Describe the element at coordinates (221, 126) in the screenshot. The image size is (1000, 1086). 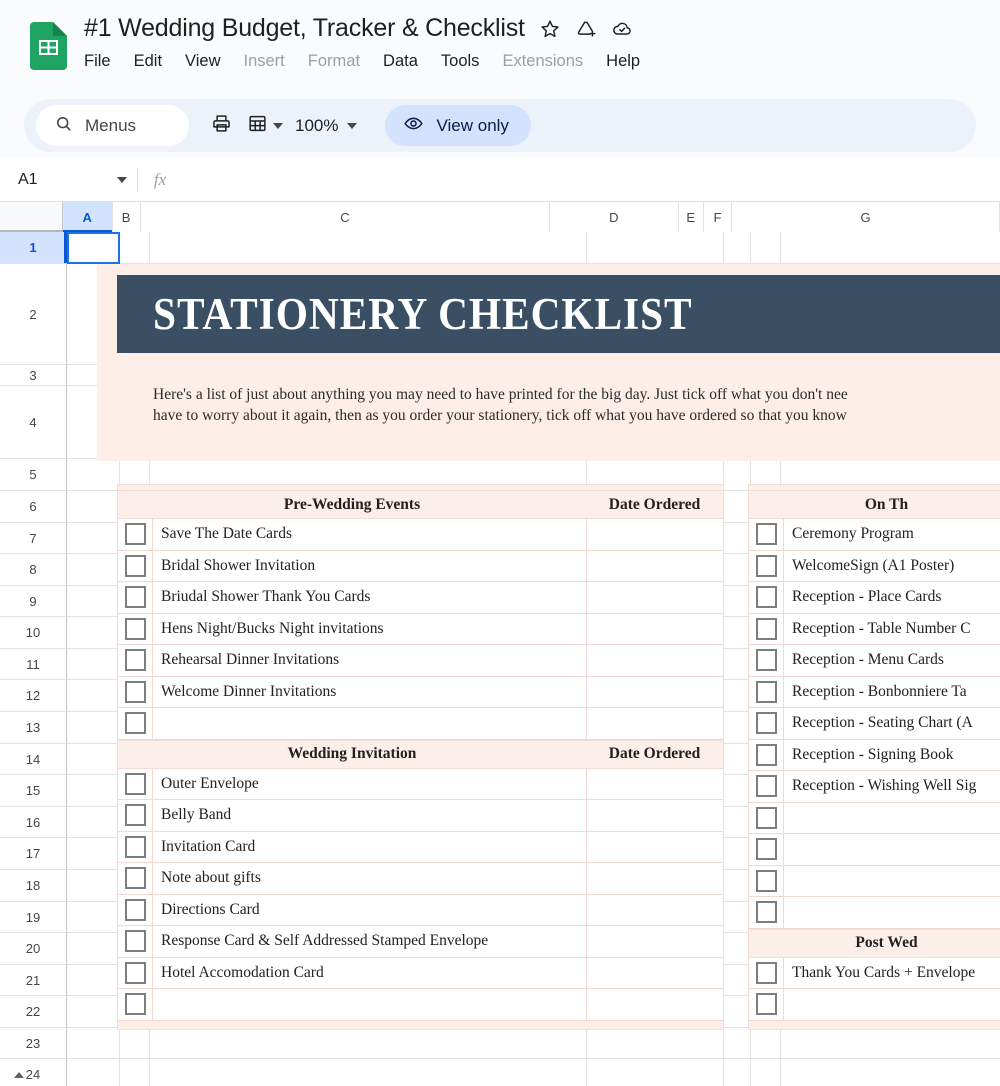
I see `print-button` at that location.